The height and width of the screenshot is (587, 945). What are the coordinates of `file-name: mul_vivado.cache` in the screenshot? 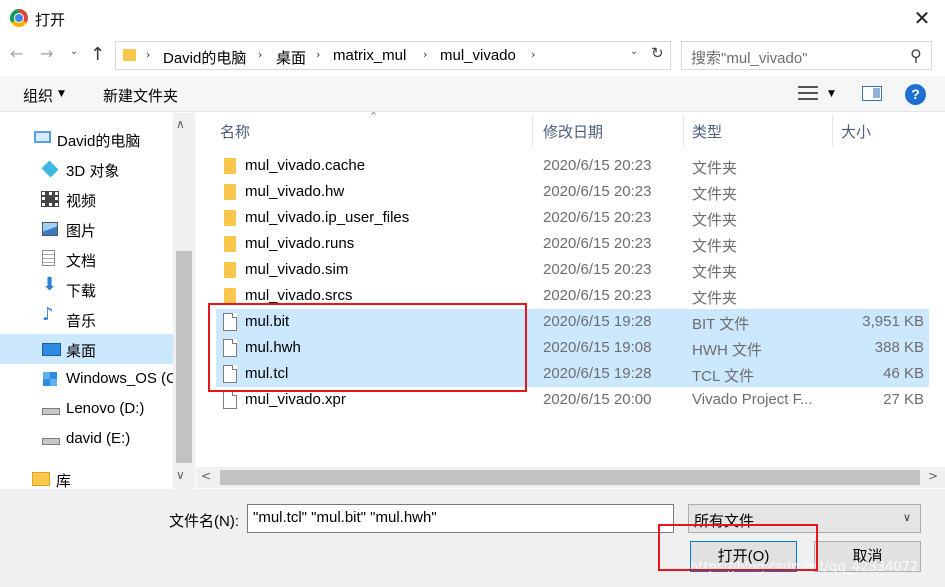 It's located at (305, 165).